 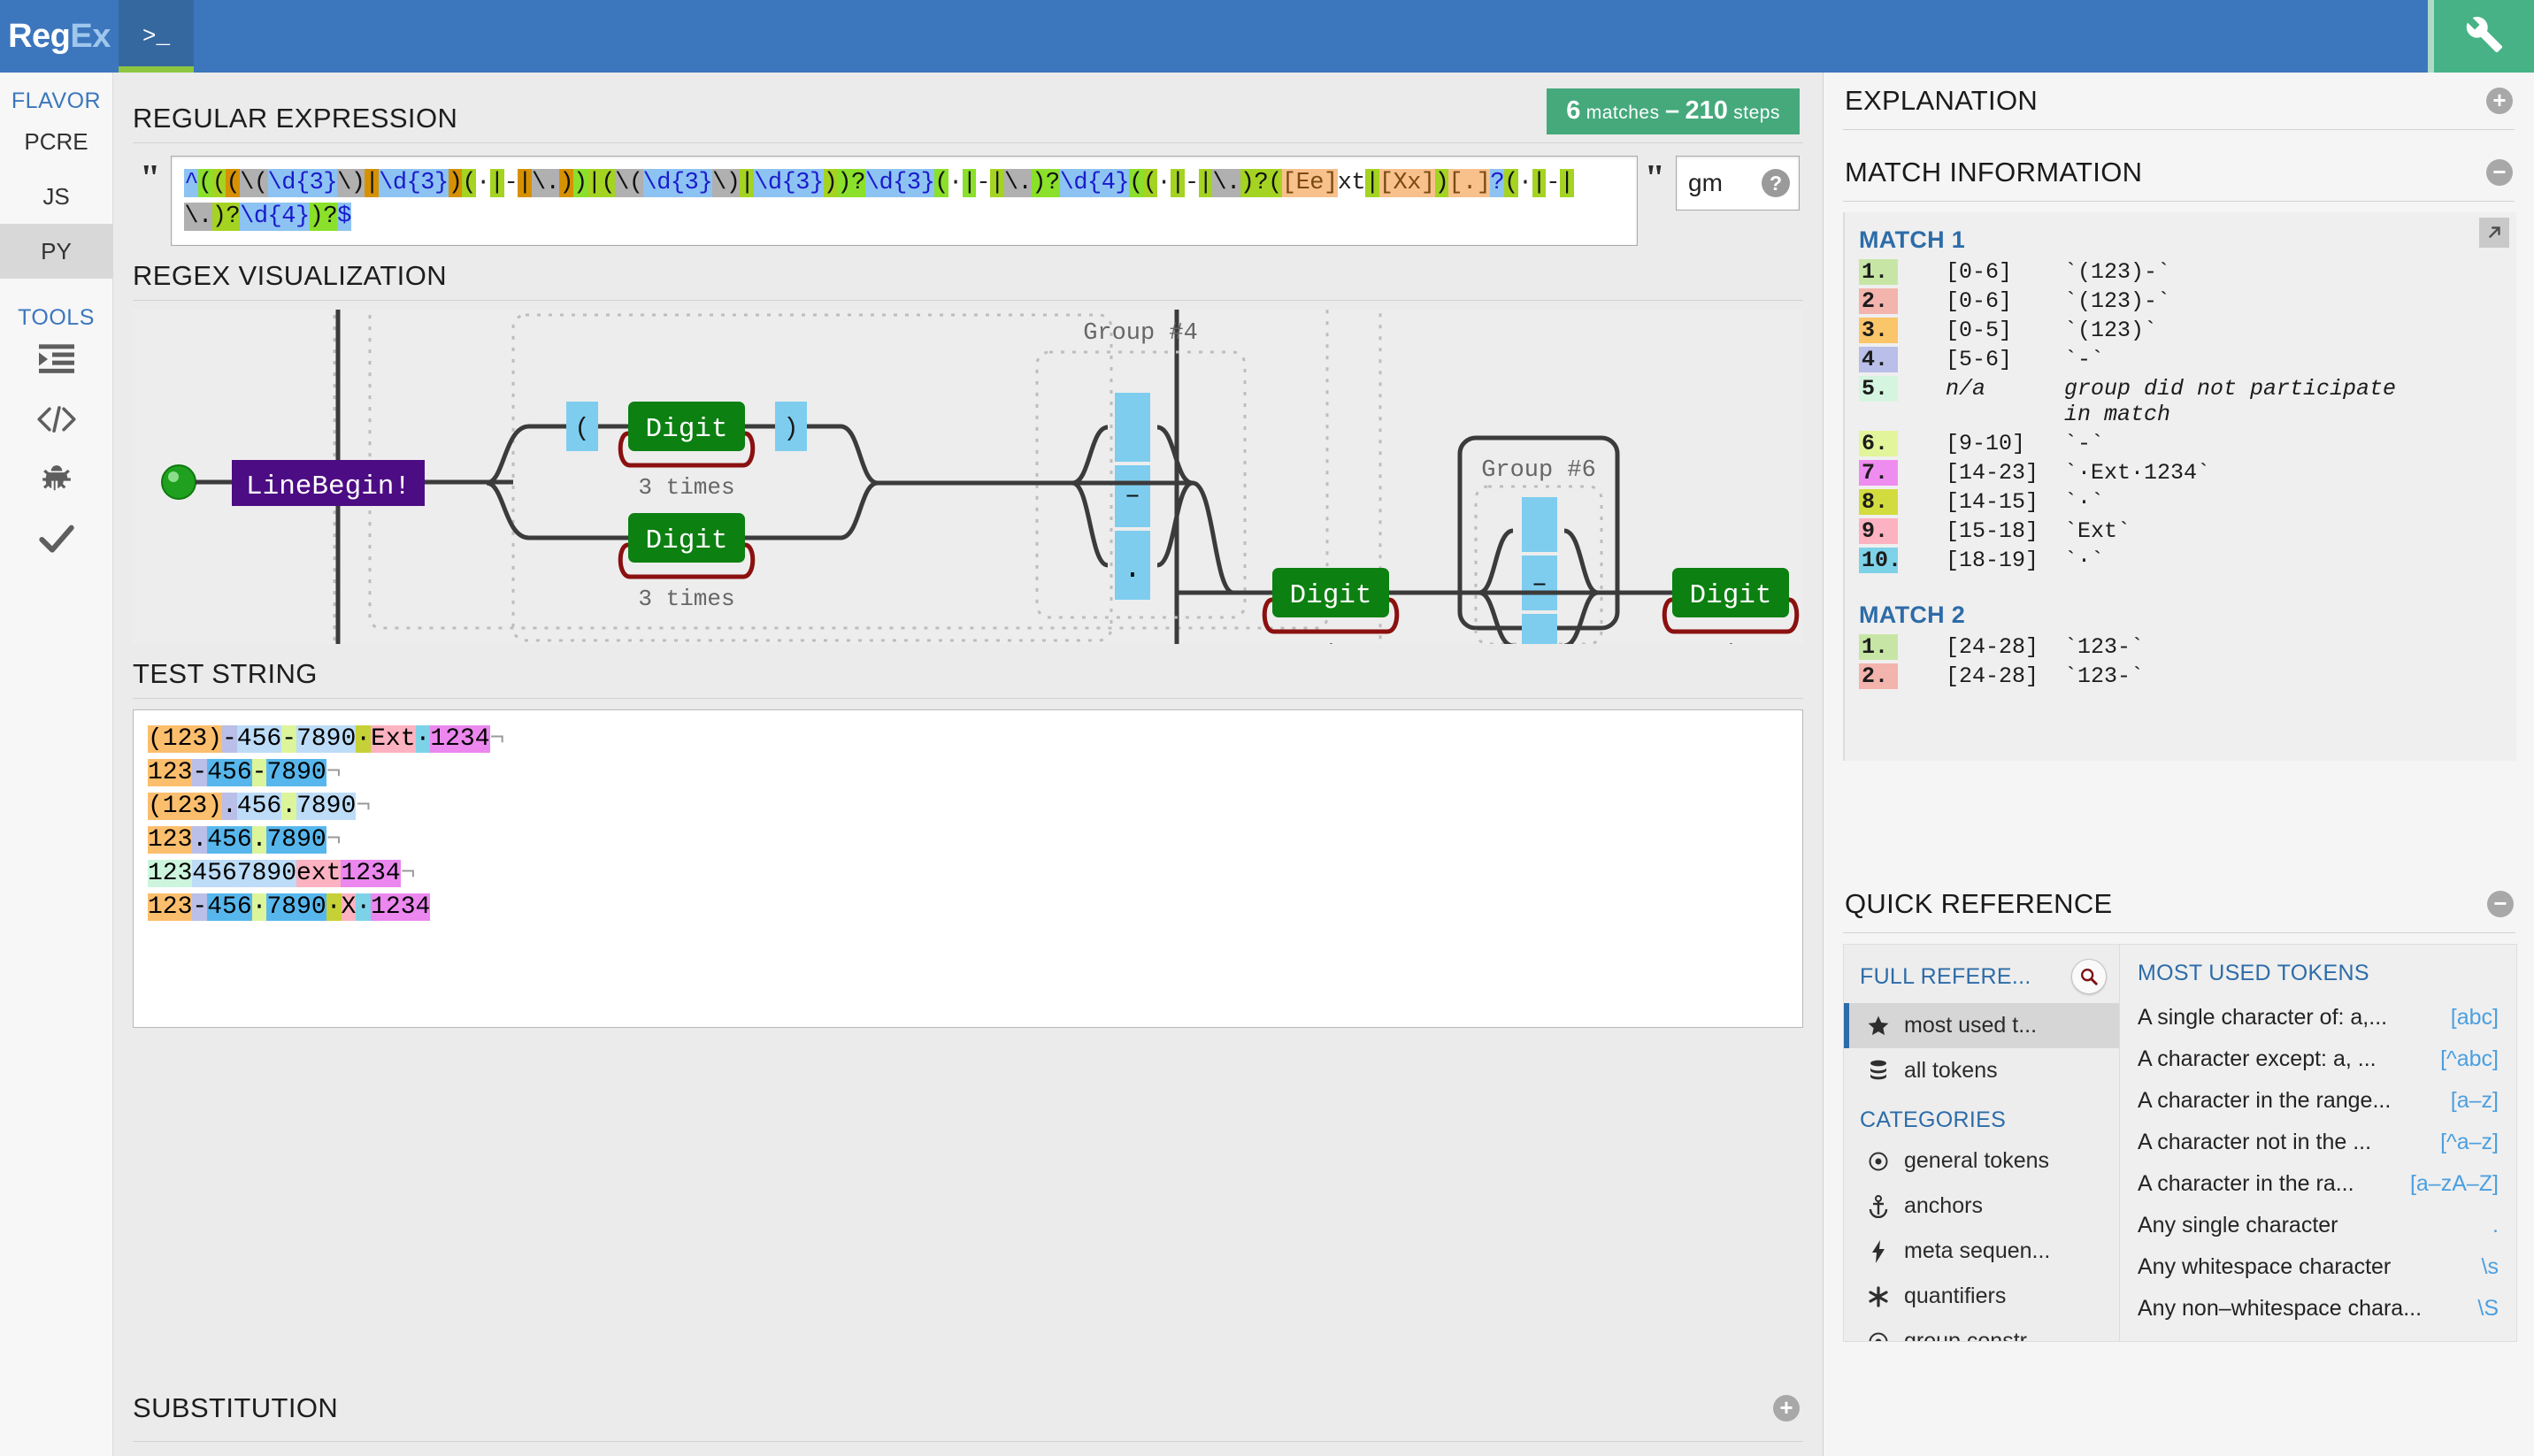 I want to click on token-description: Any single character, so click(x=2238, y=1225).